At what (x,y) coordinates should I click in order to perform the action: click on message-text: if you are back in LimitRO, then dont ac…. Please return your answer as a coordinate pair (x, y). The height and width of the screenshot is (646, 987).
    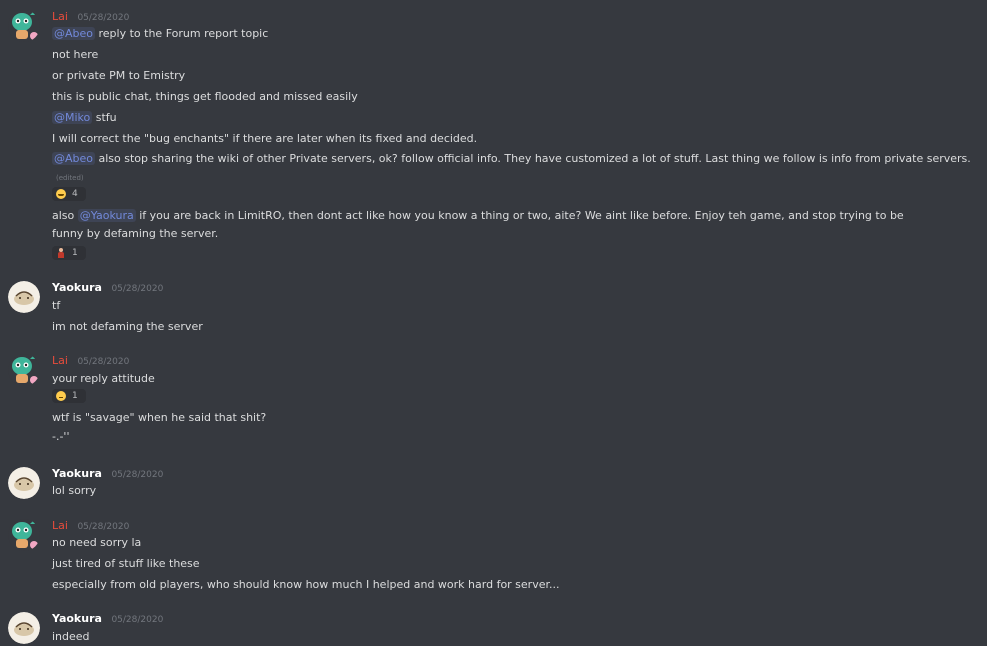
    Looking at the image, I should click on (478, 224).